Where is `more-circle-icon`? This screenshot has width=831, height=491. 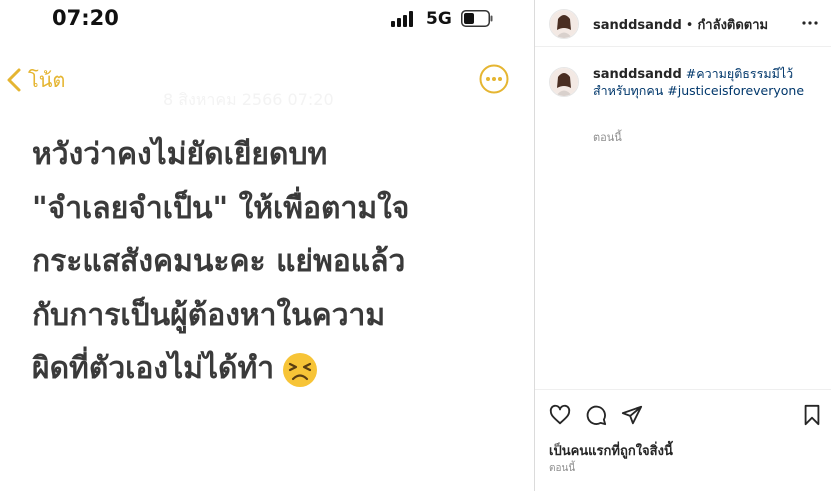 more-circle-icon is located at coordinates (494, 79).